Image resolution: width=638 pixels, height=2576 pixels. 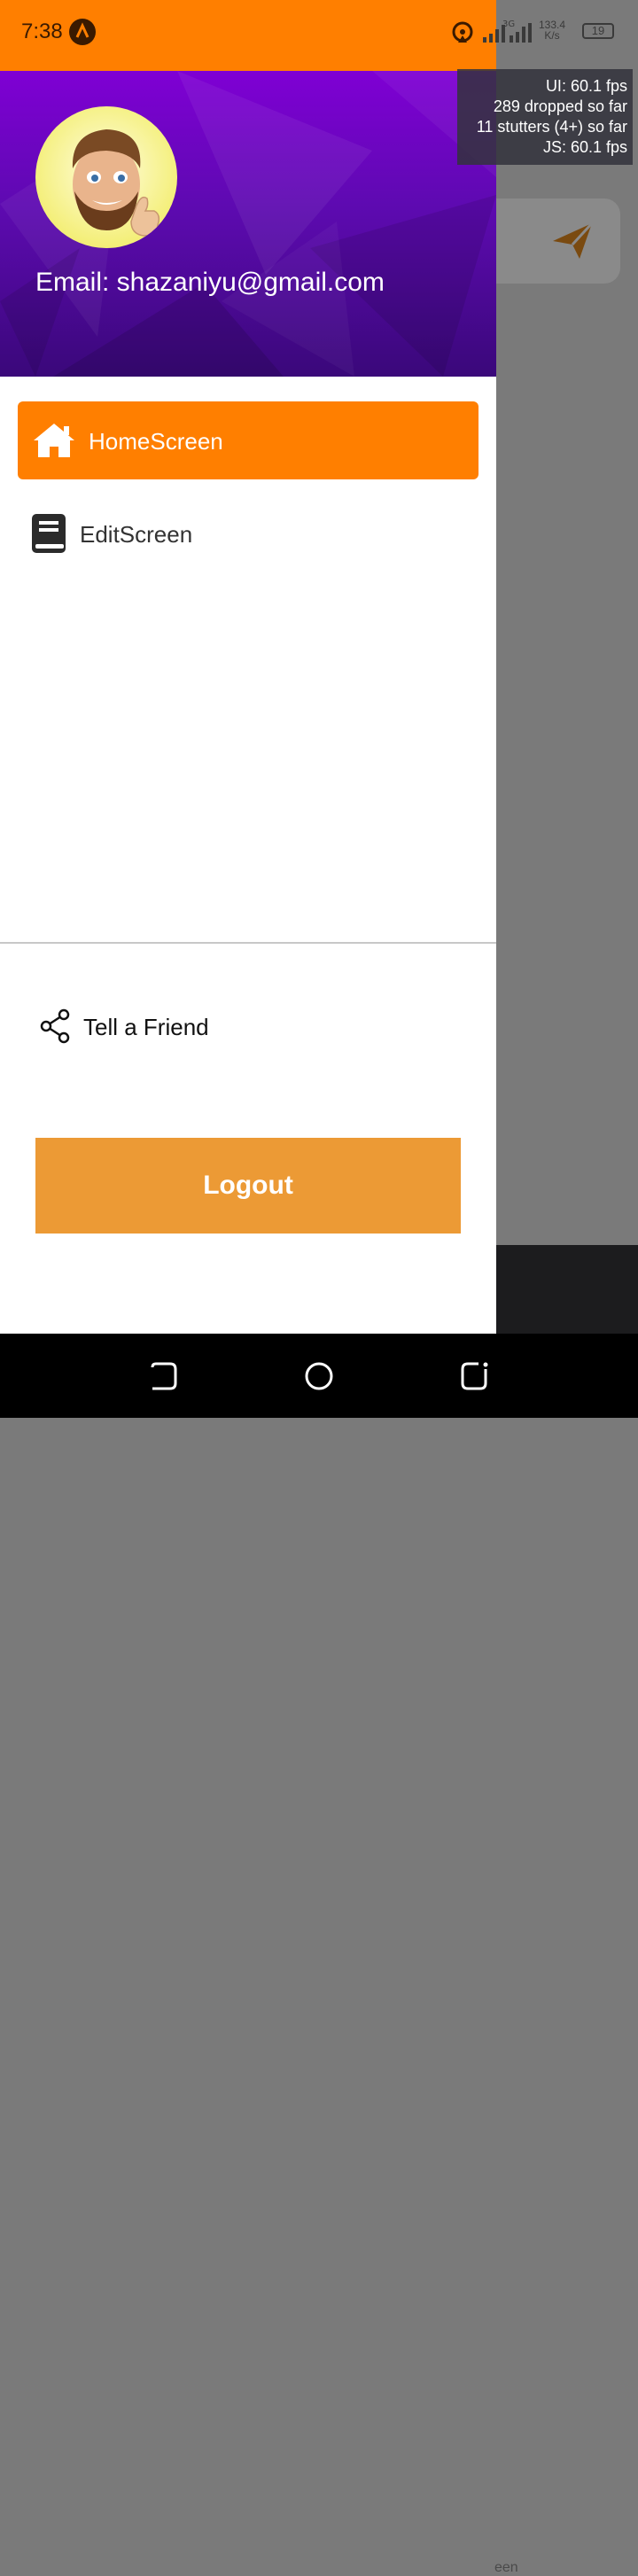 What do you see at coordinates (517, 31) in the screenshot?
I see `signal-icon-2: 3G` at bounding box center [517, 31].